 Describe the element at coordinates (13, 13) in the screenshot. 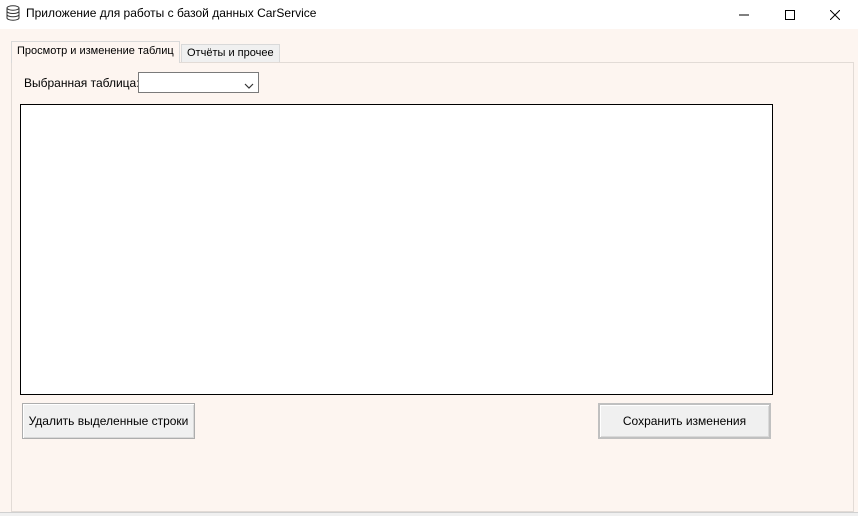

I see `database-icon` at that location.